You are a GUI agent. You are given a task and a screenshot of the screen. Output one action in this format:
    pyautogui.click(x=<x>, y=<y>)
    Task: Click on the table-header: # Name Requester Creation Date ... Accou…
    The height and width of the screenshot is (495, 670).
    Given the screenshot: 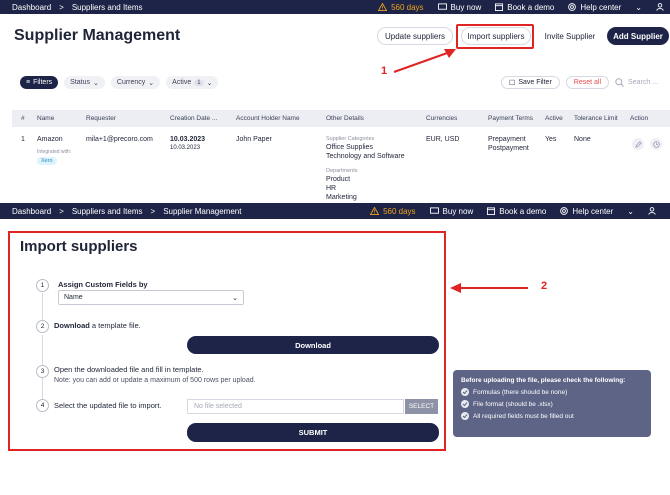 What is the action you would take?
    pyautogui.click(x=341, y=118)
    